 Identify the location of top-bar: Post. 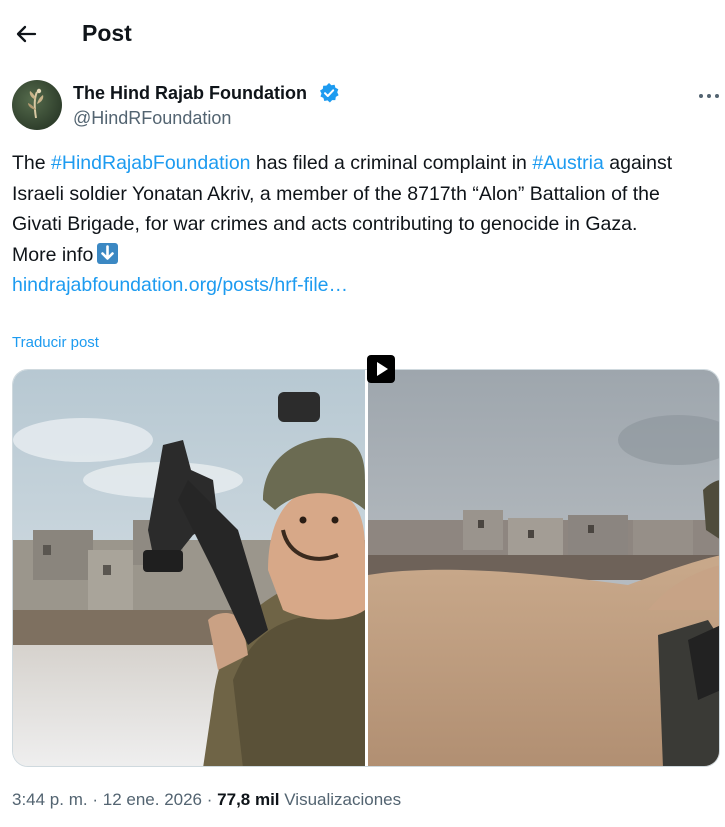
(362, 34).